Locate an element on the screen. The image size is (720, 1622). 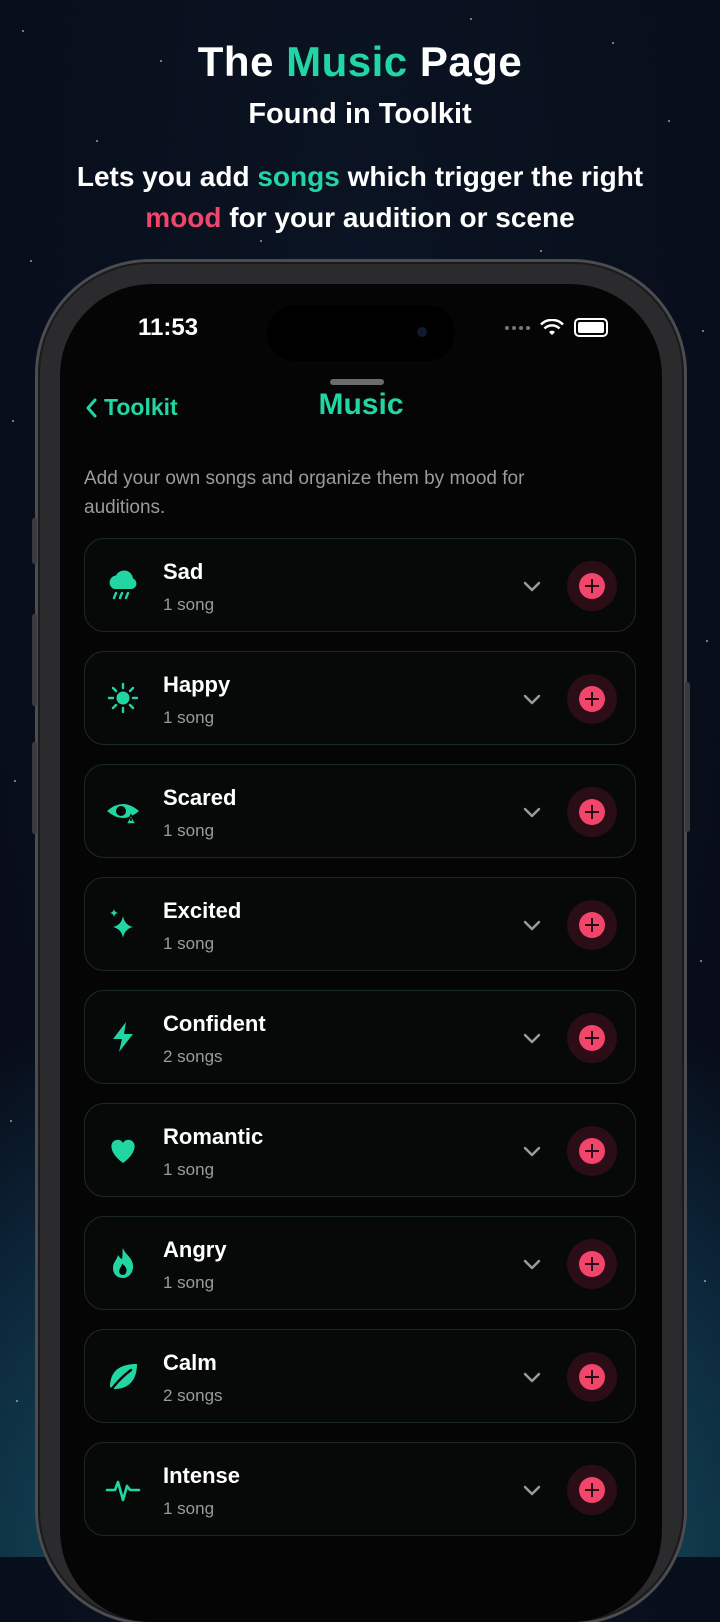
mood-name: Romantic is located at coordinates (213, 1136).